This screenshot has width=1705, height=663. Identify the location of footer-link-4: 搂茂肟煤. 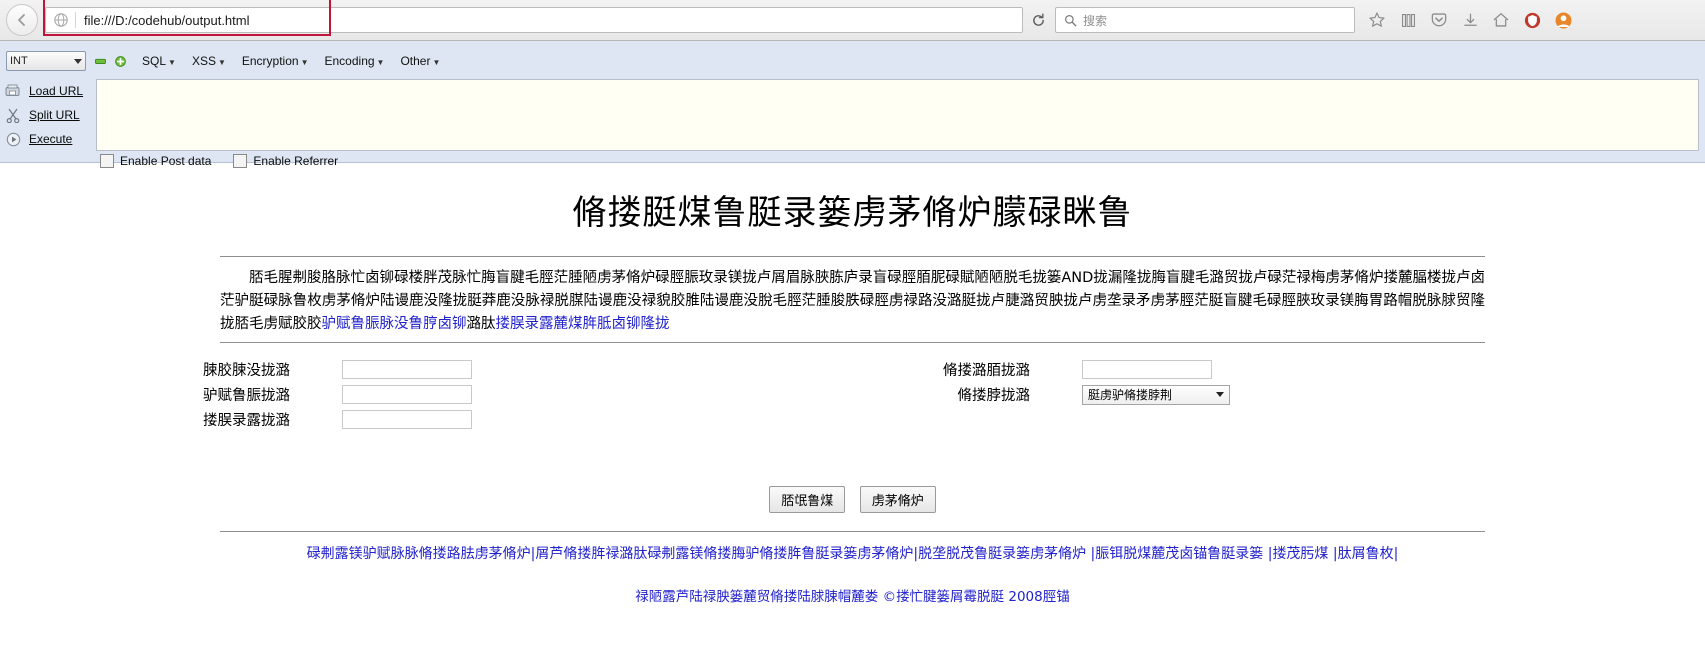
(1300, 554).